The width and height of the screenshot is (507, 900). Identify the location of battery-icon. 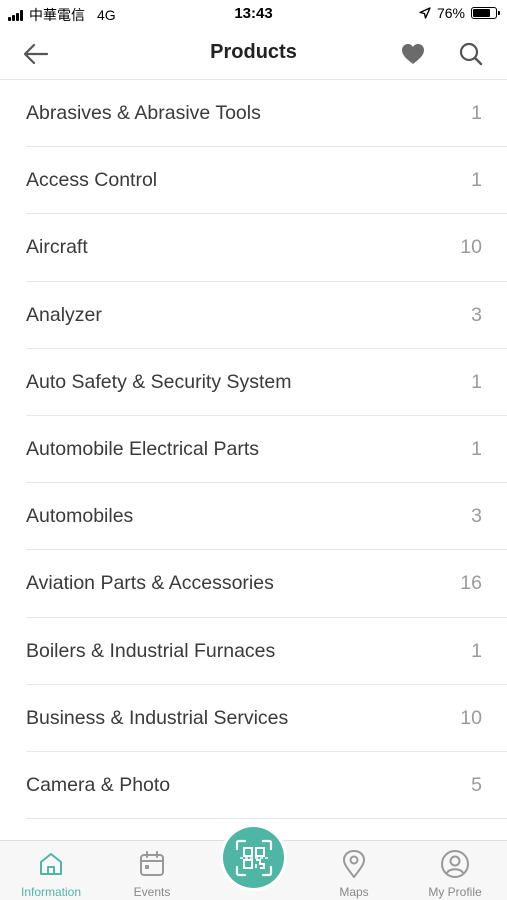
(485, 13).